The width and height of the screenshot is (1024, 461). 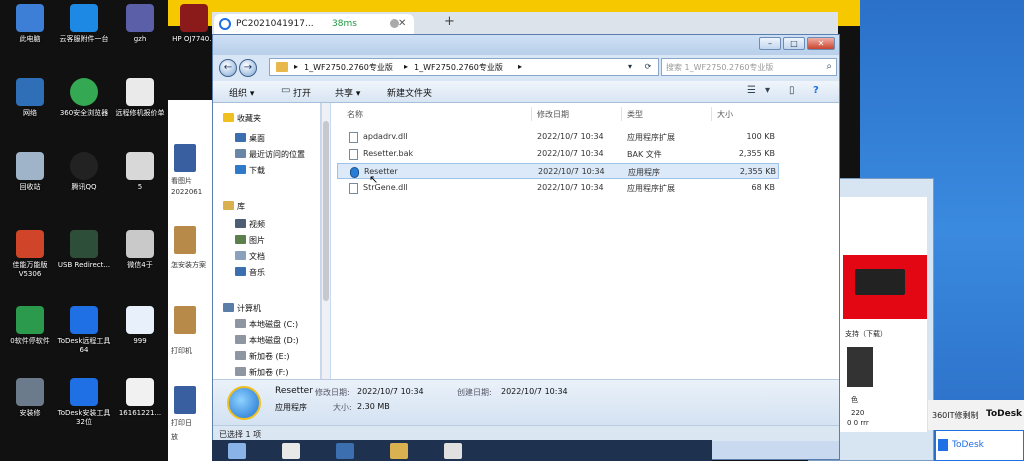 I want to click on help-icon: ?, so click(x=816, y=90).